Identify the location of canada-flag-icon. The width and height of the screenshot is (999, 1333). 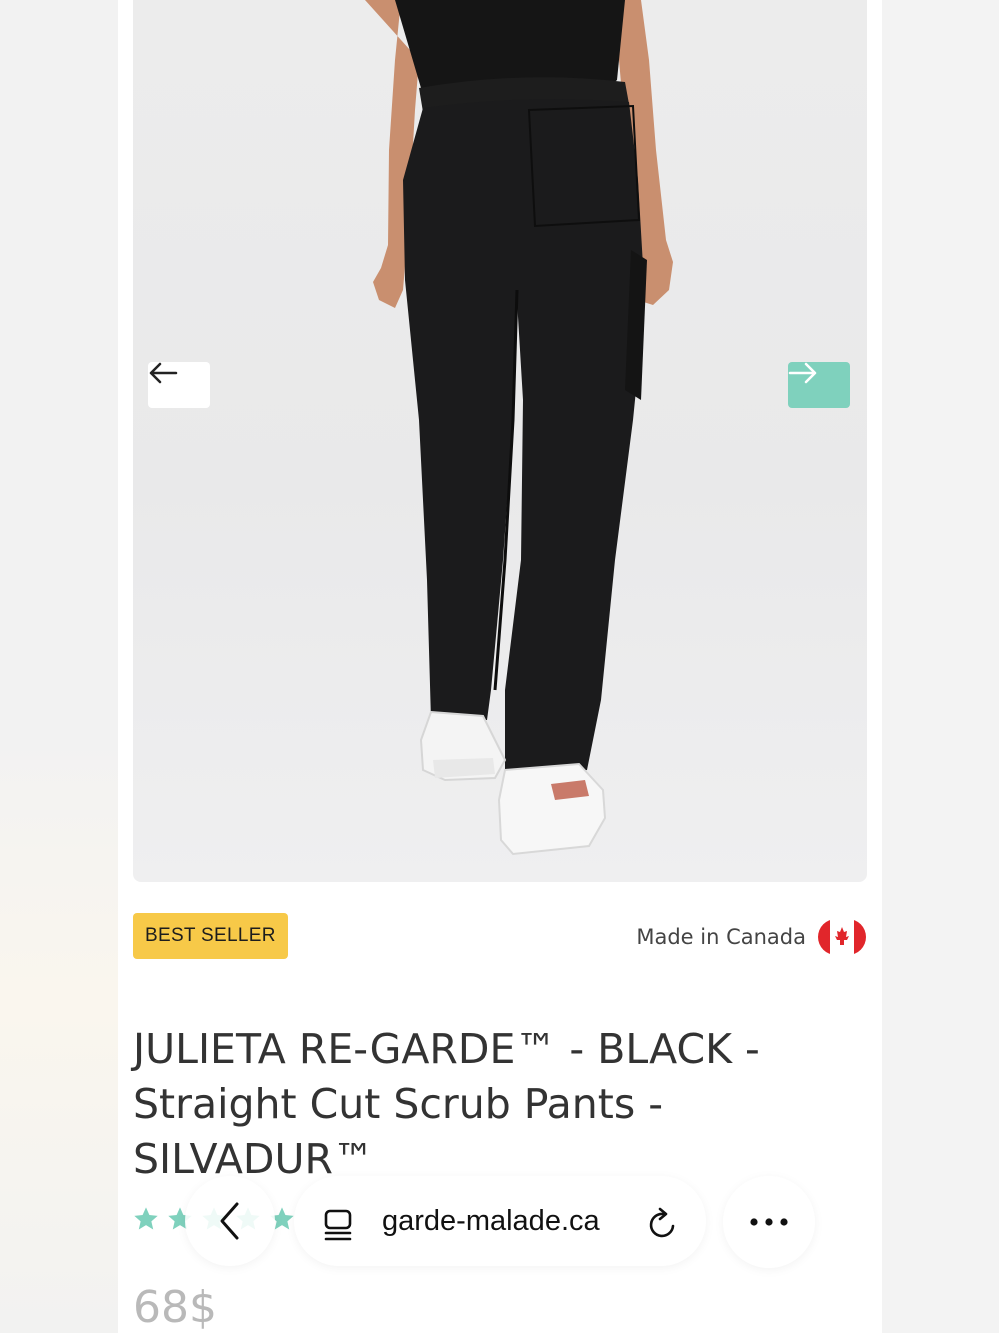
(842, 937).